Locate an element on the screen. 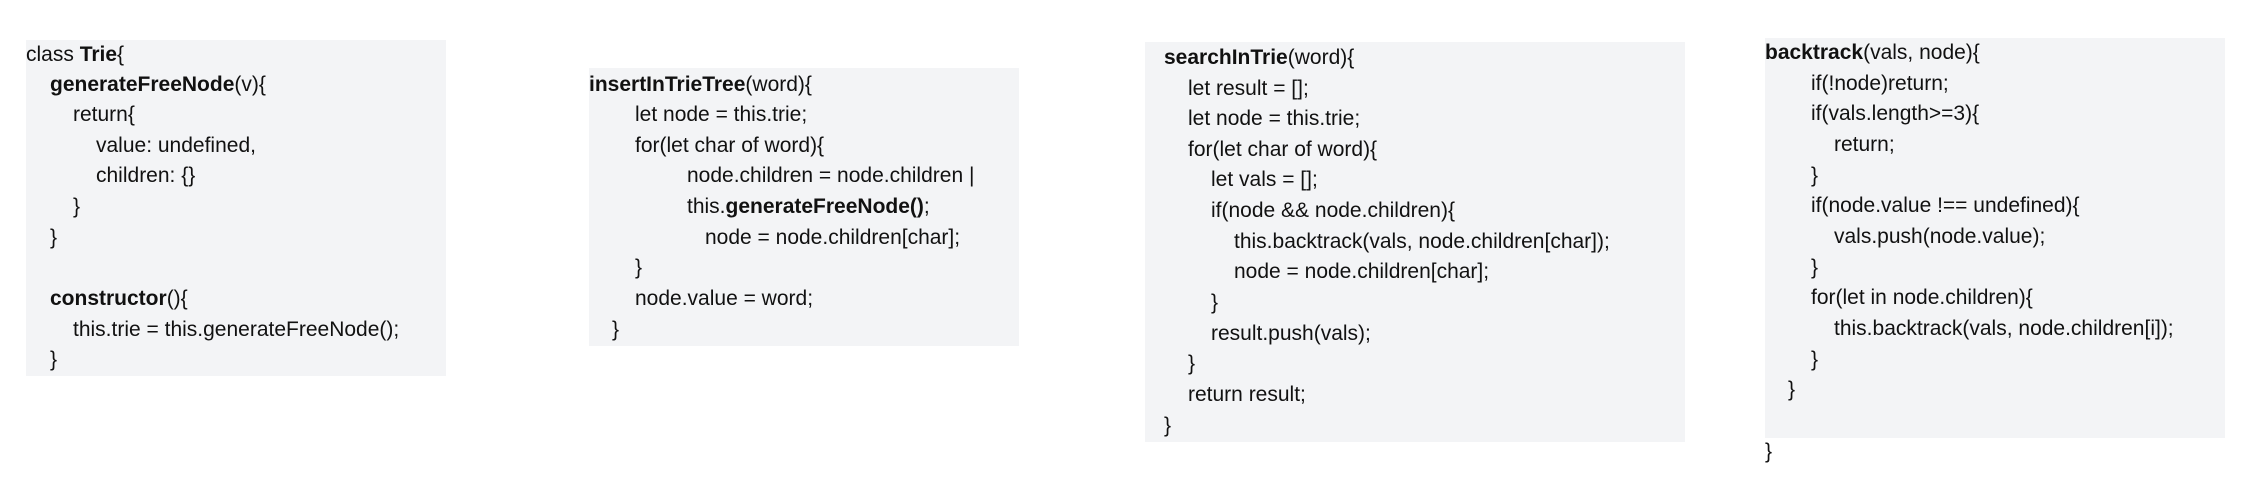 This screenshot has width=2258, height=504. code-line: node.children = node.children | is located at coordinates (831, 175).